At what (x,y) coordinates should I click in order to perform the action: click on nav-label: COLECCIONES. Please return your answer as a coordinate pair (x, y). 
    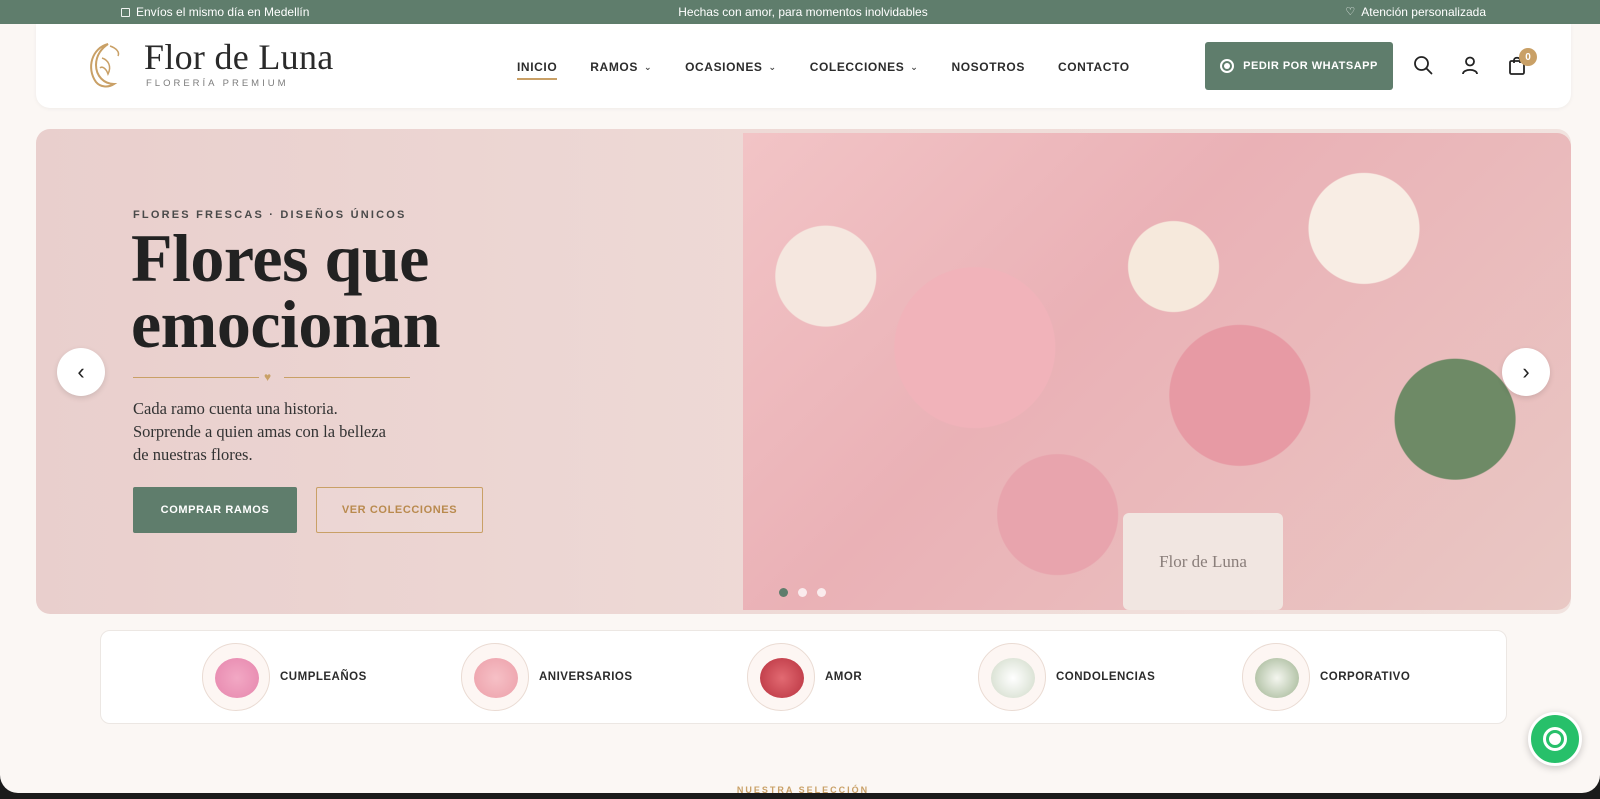
    Looking at the image, I should click on (857, 67).